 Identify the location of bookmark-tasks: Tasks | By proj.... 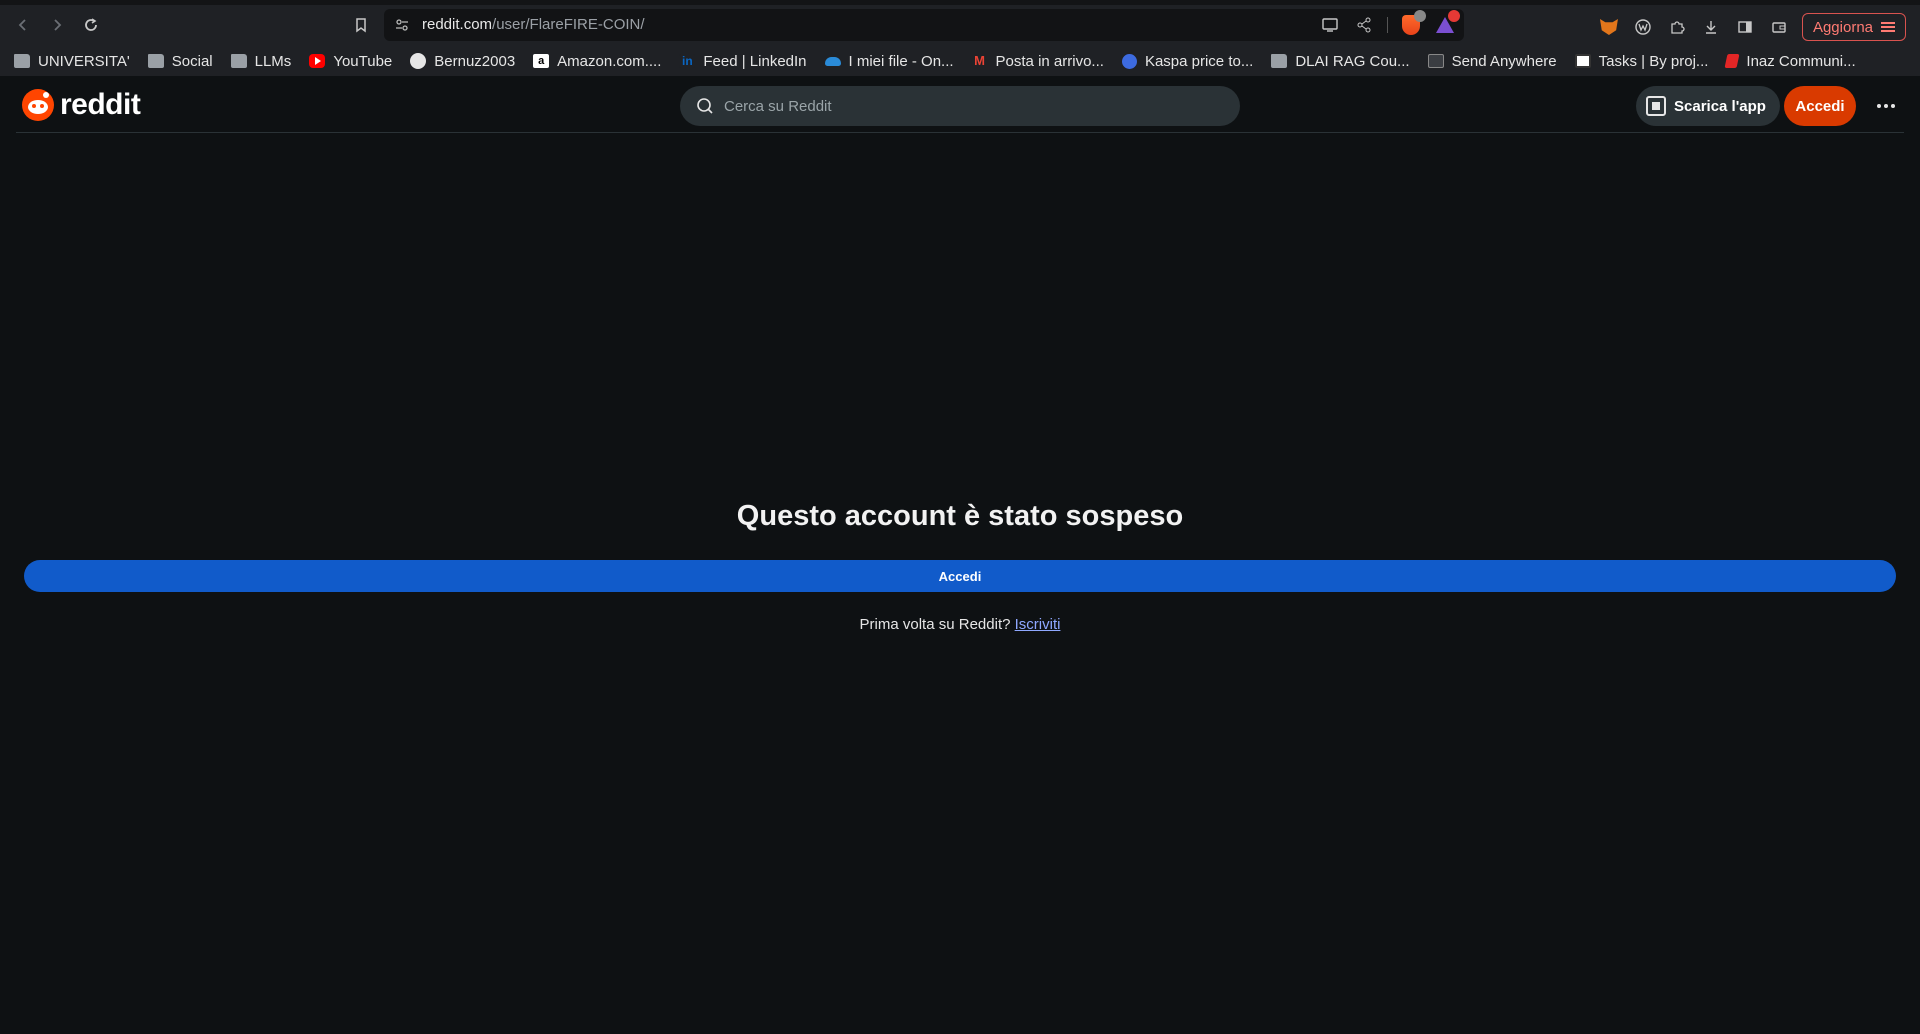
(1641, 61).